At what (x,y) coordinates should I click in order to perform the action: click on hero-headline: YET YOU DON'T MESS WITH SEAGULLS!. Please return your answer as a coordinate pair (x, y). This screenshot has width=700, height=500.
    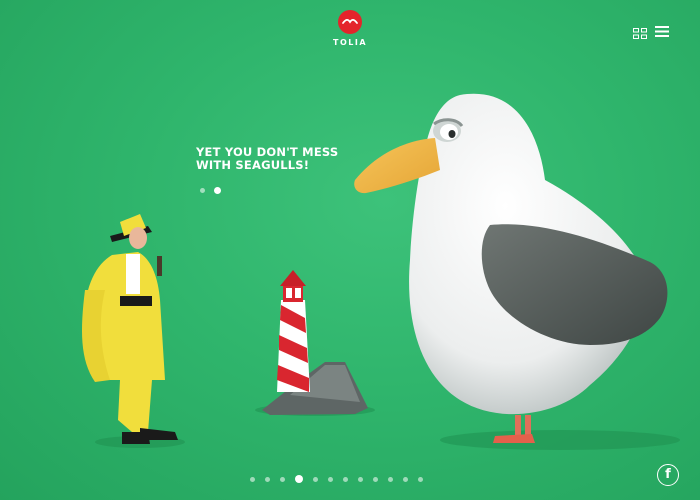
    Looking at the image, I should click on (267, 159).